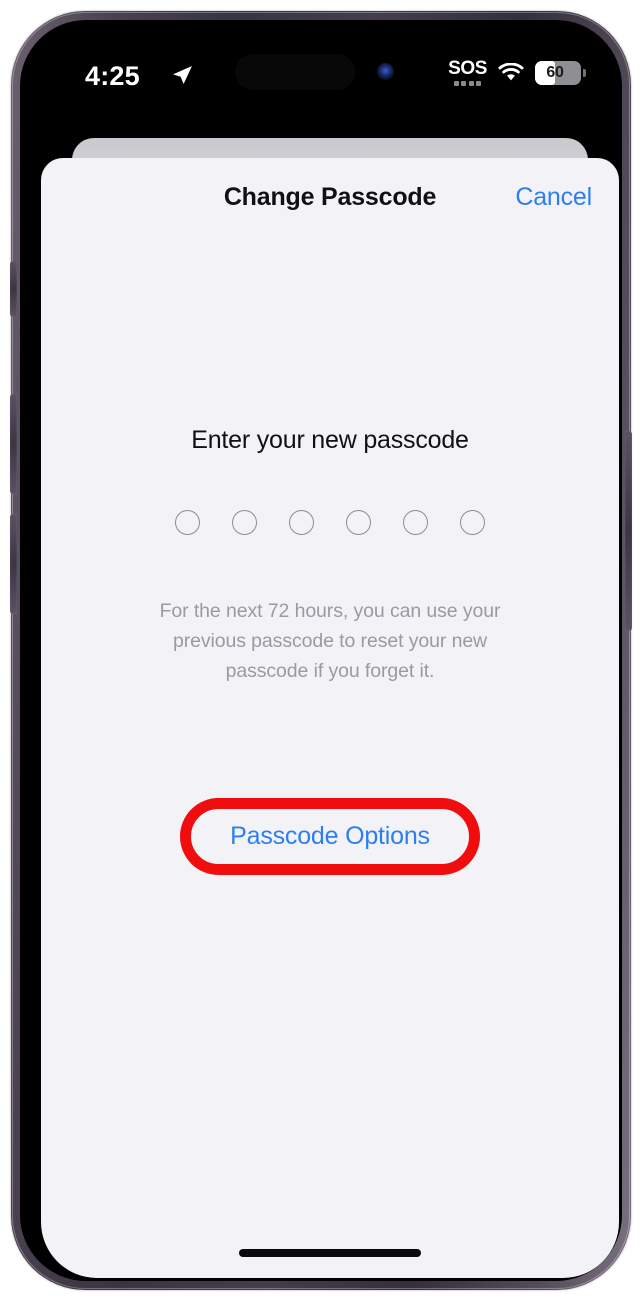 Image resolution: width=642 pixels, height=1301 pixels. I want to click on passcode-options-container: Passcode Options, so click(330, 836).